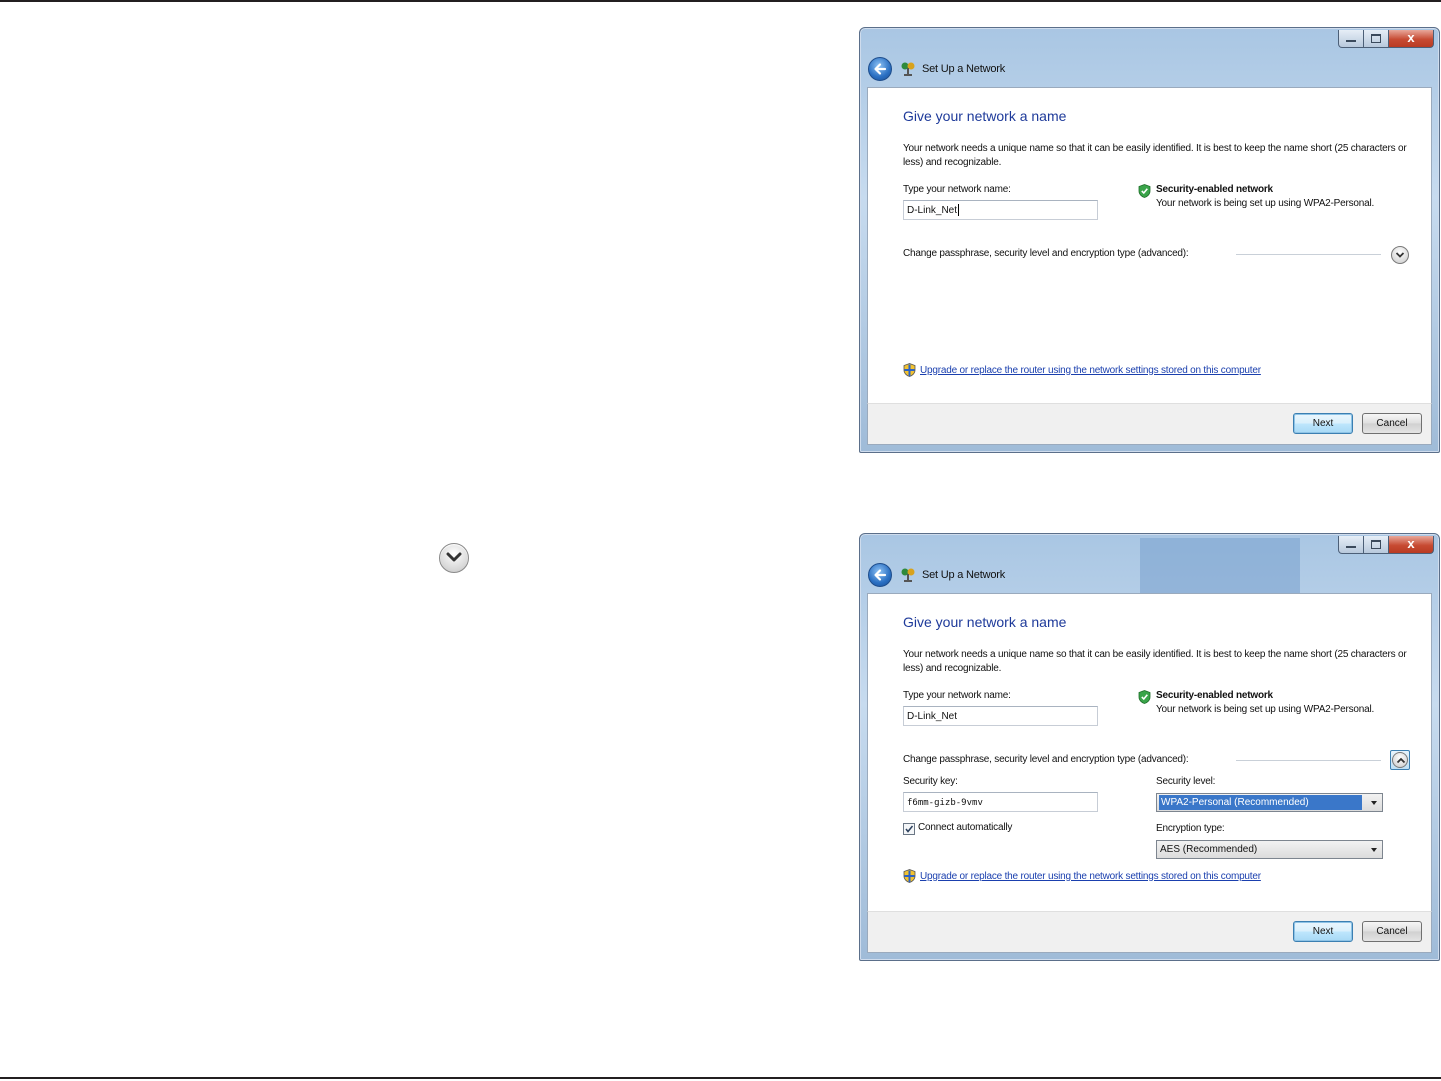 The height and width of the screenshot is (1081, 1441). Describe the element at coordinates (1186, 781) in the screenshot. I see `security-level-label: Security level:` at that location.